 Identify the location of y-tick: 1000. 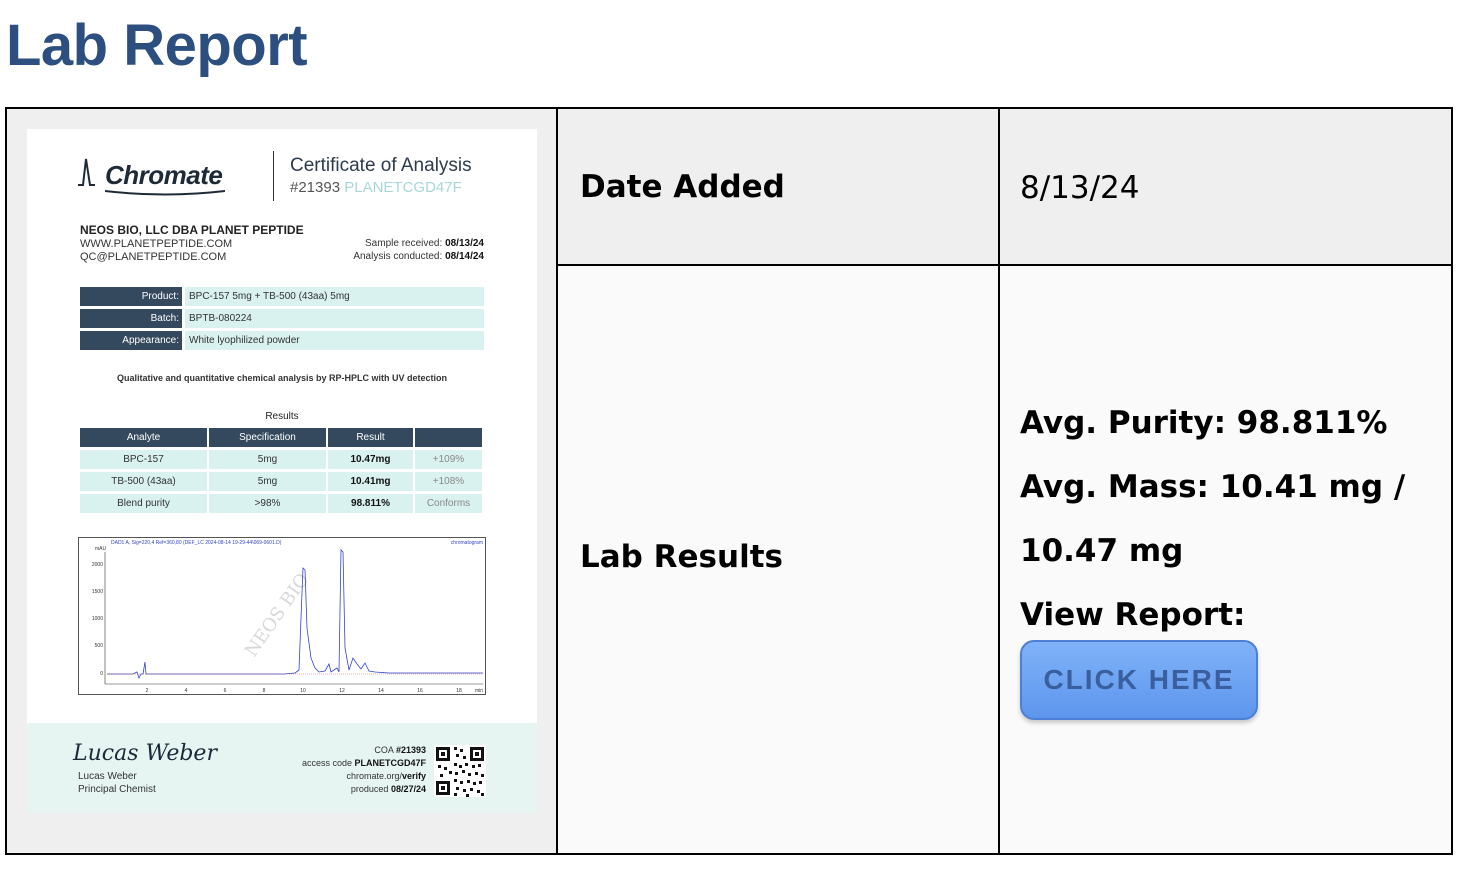
(97, 619).